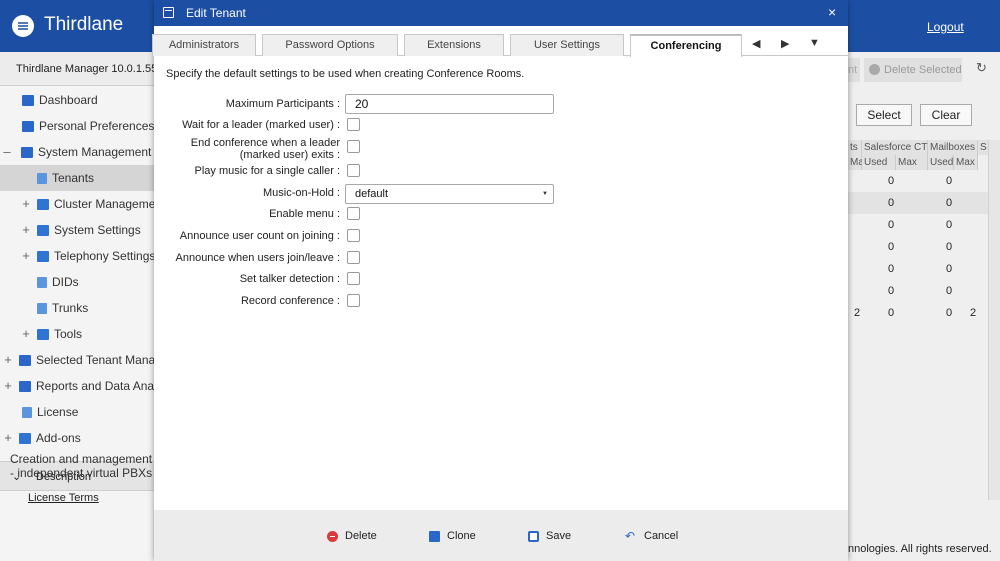  Describe the element at coordinates (854, 70) in the screenshot. I see `partial-toolbar-button: nt` at that location.